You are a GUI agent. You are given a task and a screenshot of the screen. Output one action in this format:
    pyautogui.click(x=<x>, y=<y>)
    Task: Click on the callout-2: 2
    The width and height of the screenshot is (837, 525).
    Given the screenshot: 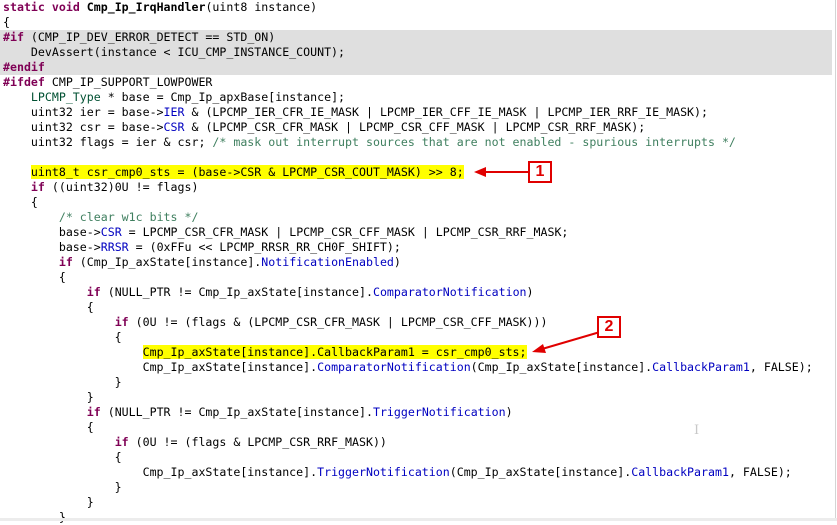 What is the action you would take?
    pyautogui.click(x=609, y=327)
    